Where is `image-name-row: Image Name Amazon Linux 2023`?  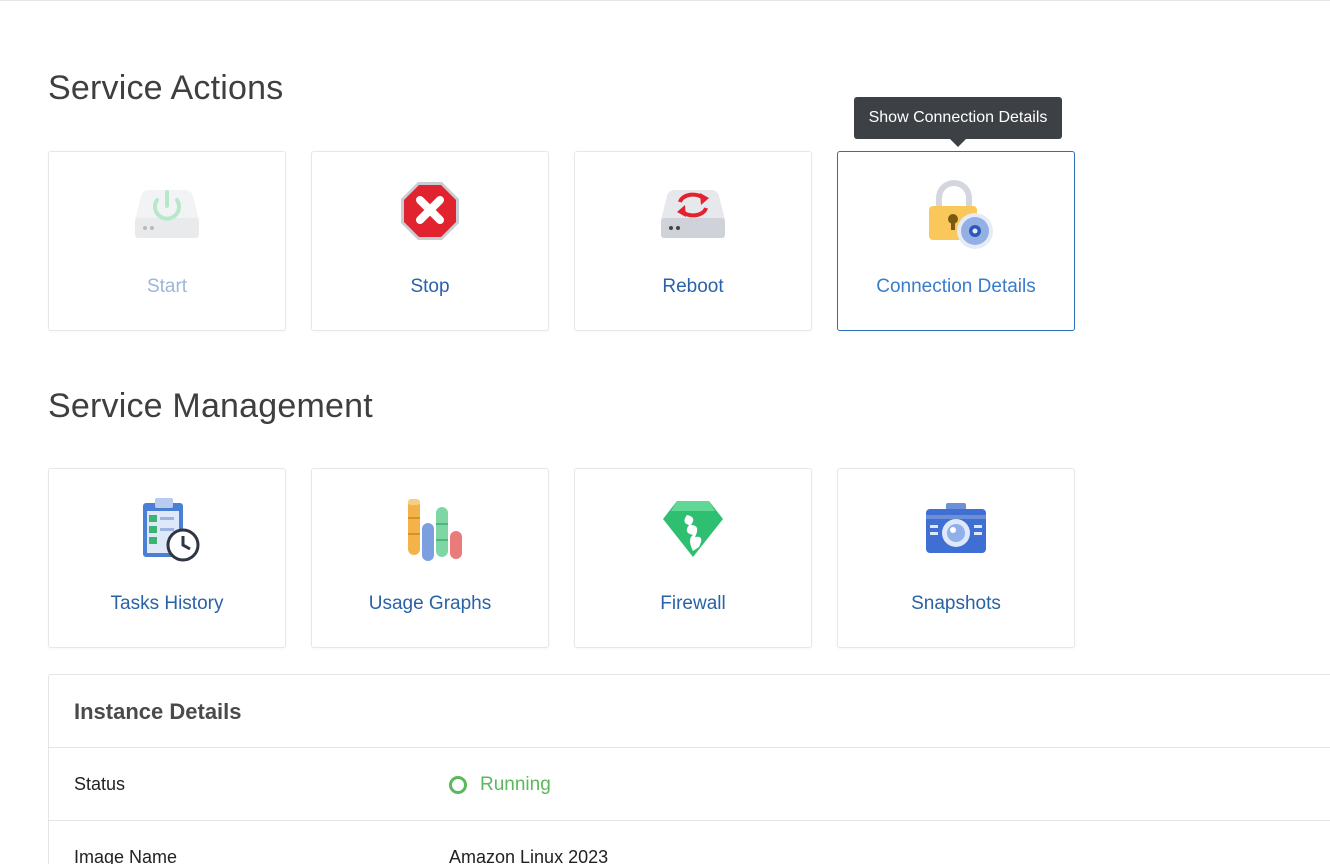
image-name-row: Image Name Amazon Linux 2023 is located at coordinates (689, 842).